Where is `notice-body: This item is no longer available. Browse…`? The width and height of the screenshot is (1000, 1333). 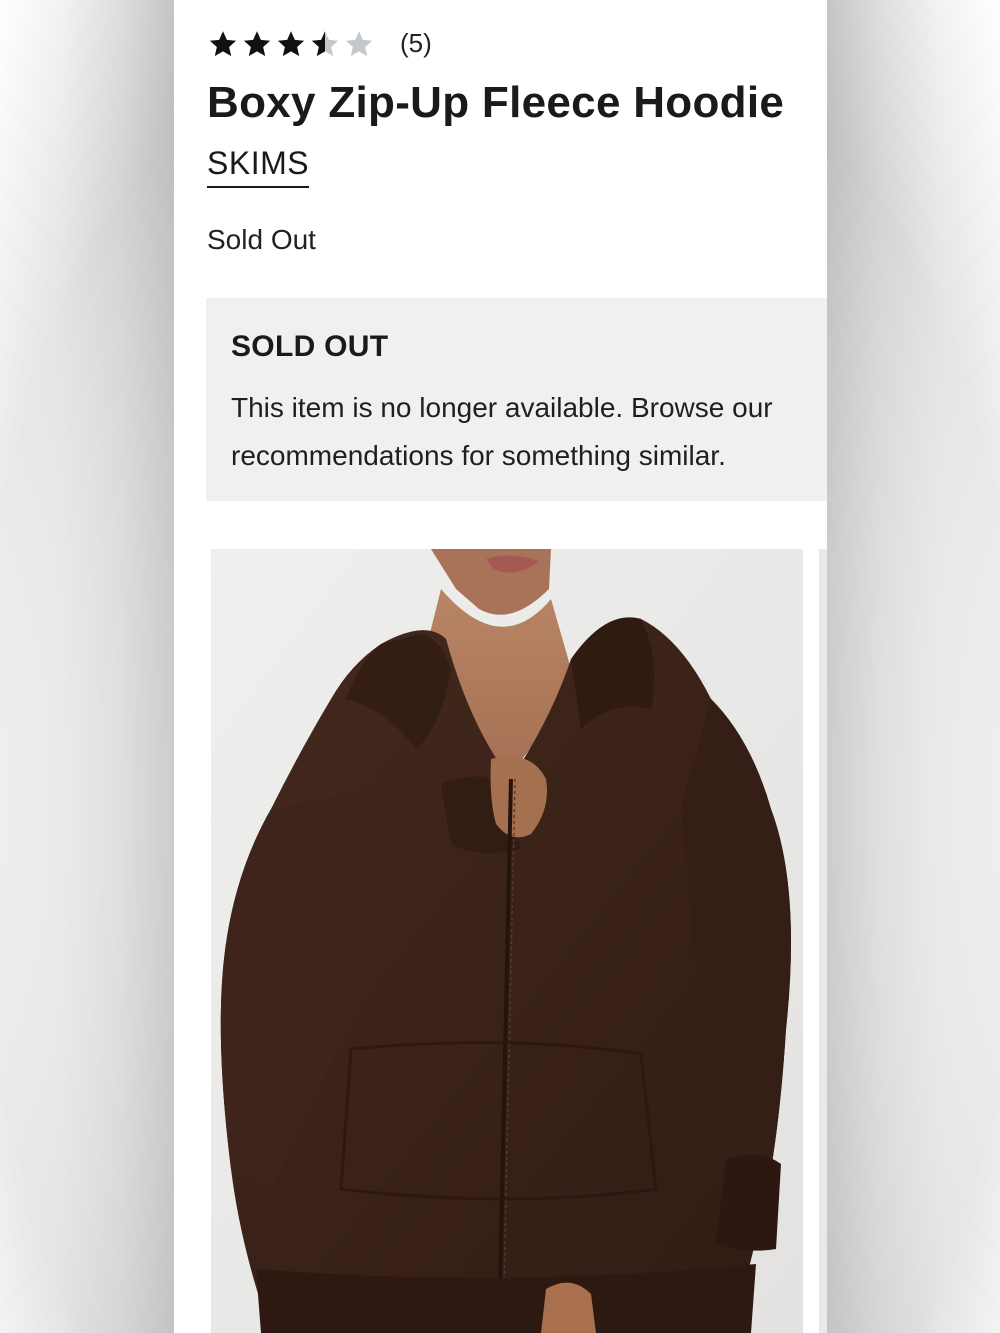
notice-body: This item is no longer available. Browse… is located at coordinates (502, 431).